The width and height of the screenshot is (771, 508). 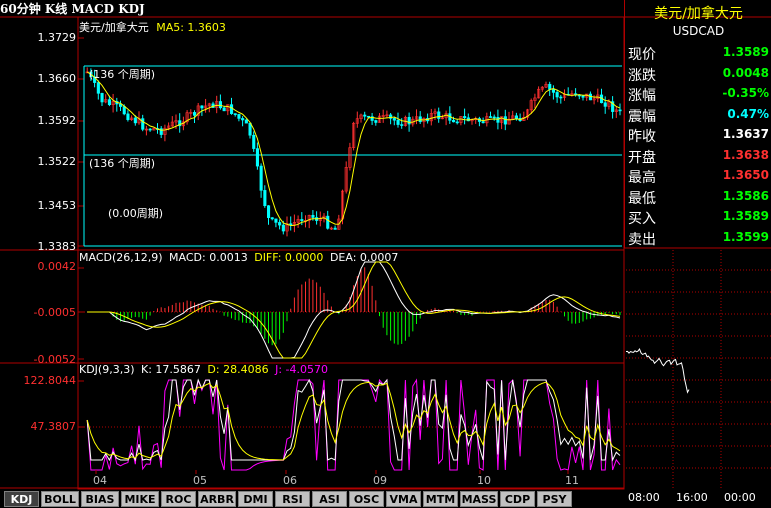 What do you see at coordinates (642, 198) in the screenshot?
I see `quote-label: 最低` at bounding box center [642, 198].